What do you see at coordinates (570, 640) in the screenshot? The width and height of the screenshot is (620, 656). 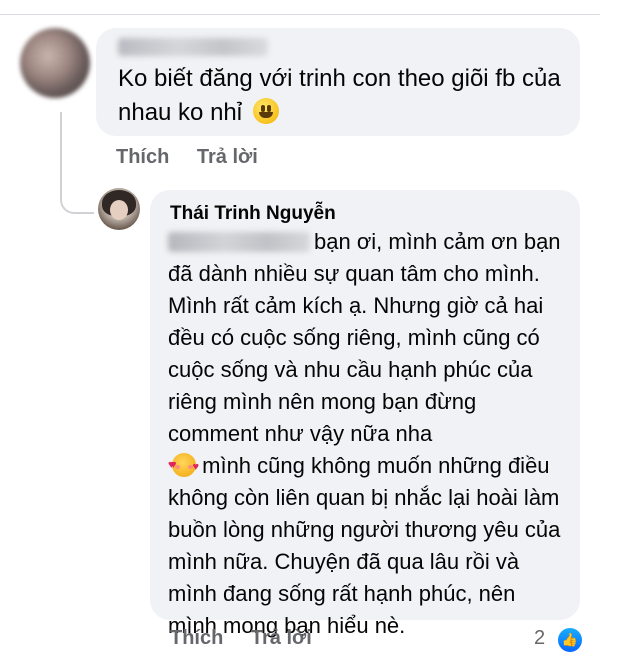 I see `thumbs-up-icon: 👍` at bounding box center [570, 640].